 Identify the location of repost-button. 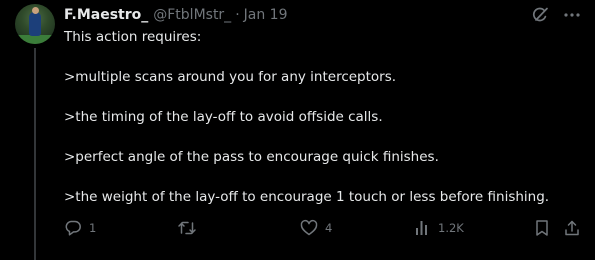
(190, 228).